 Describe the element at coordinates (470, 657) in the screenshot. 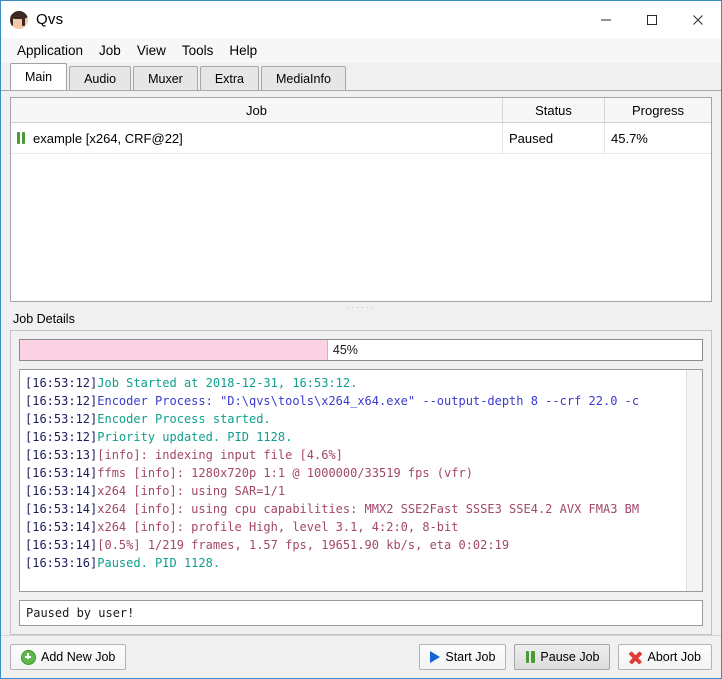

I see `start-job-label: Start Job` at that location.